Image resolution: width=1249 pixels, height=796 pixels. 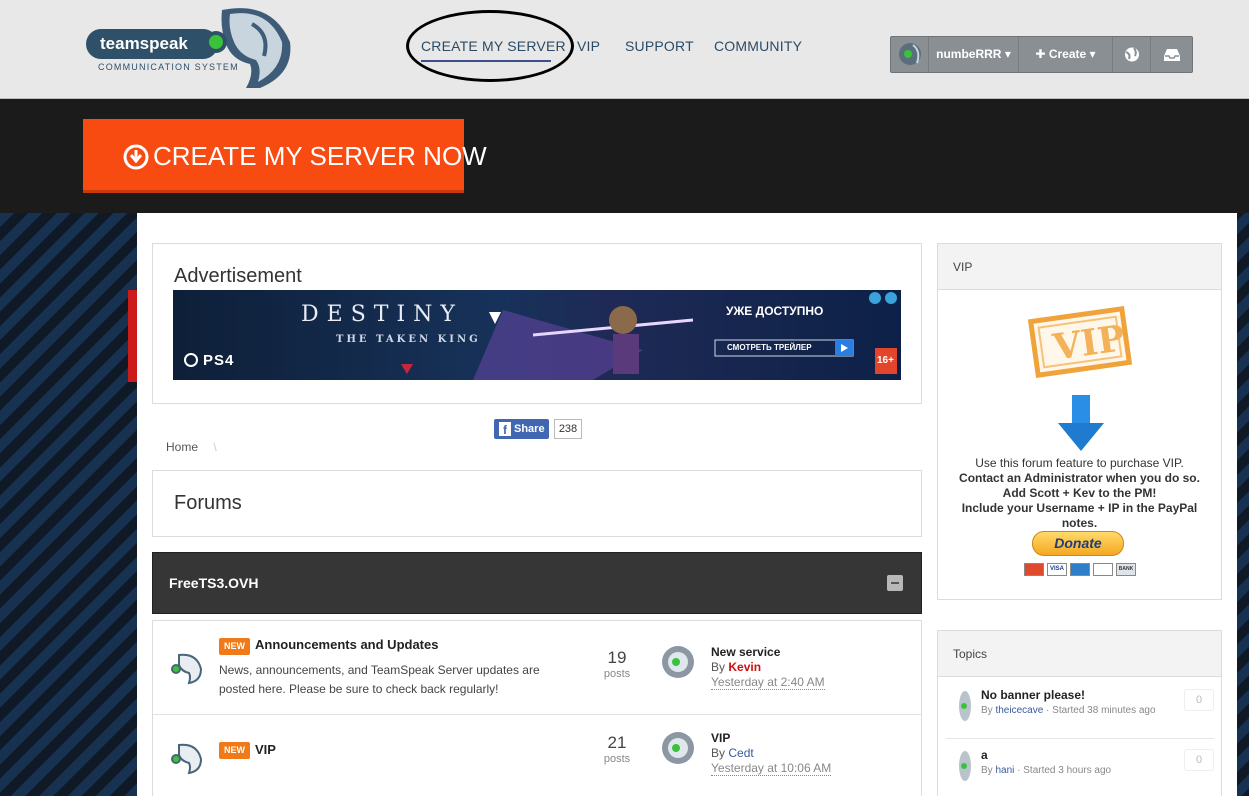 I want to click on last-post-time: Yesterday at 10:06 AM, so click(x=771, y=768).